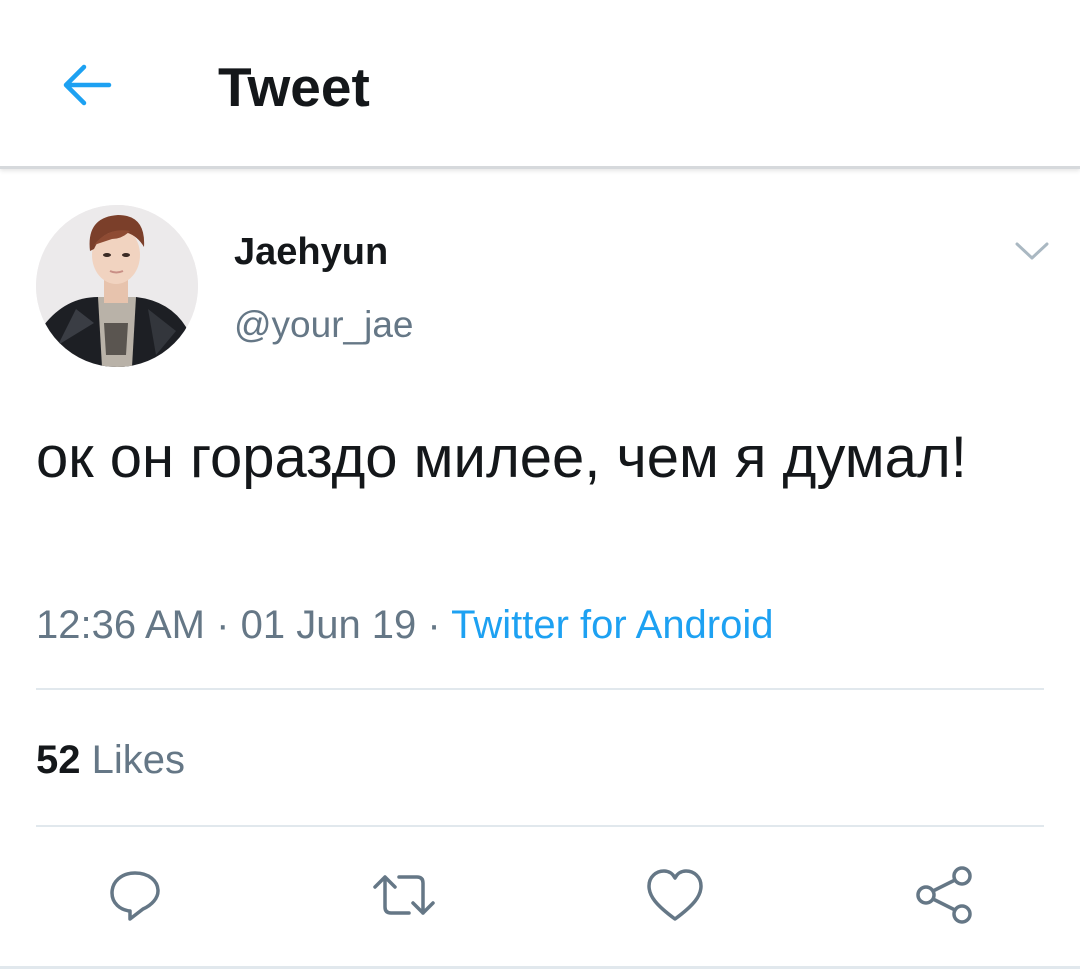 Image resolution: width=1080 pixels, height=974 pixels. What do you see at coordinates (121, 625) in the screenshot?
I see `tweet-time: 12:36 AM` at bounding box center [121, 625].